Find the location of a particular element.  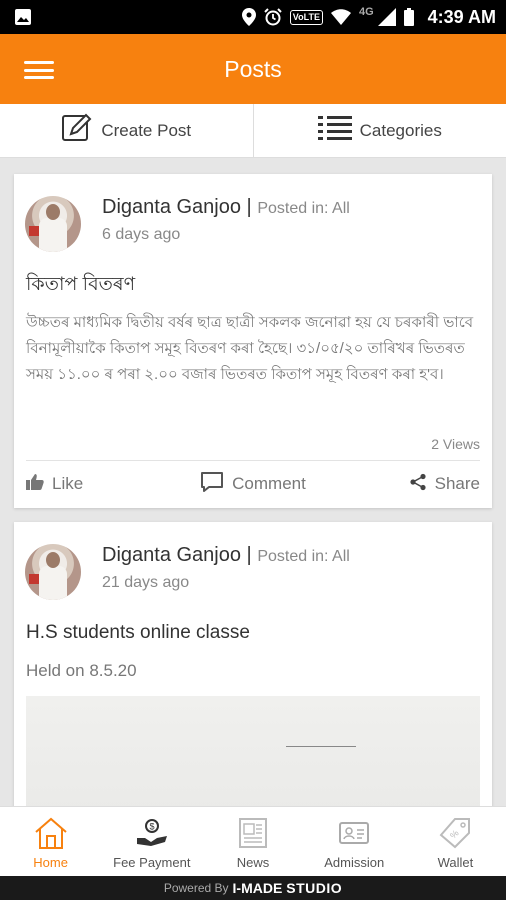

fee-payment-icon: $ is located at coordinates (152, 833).